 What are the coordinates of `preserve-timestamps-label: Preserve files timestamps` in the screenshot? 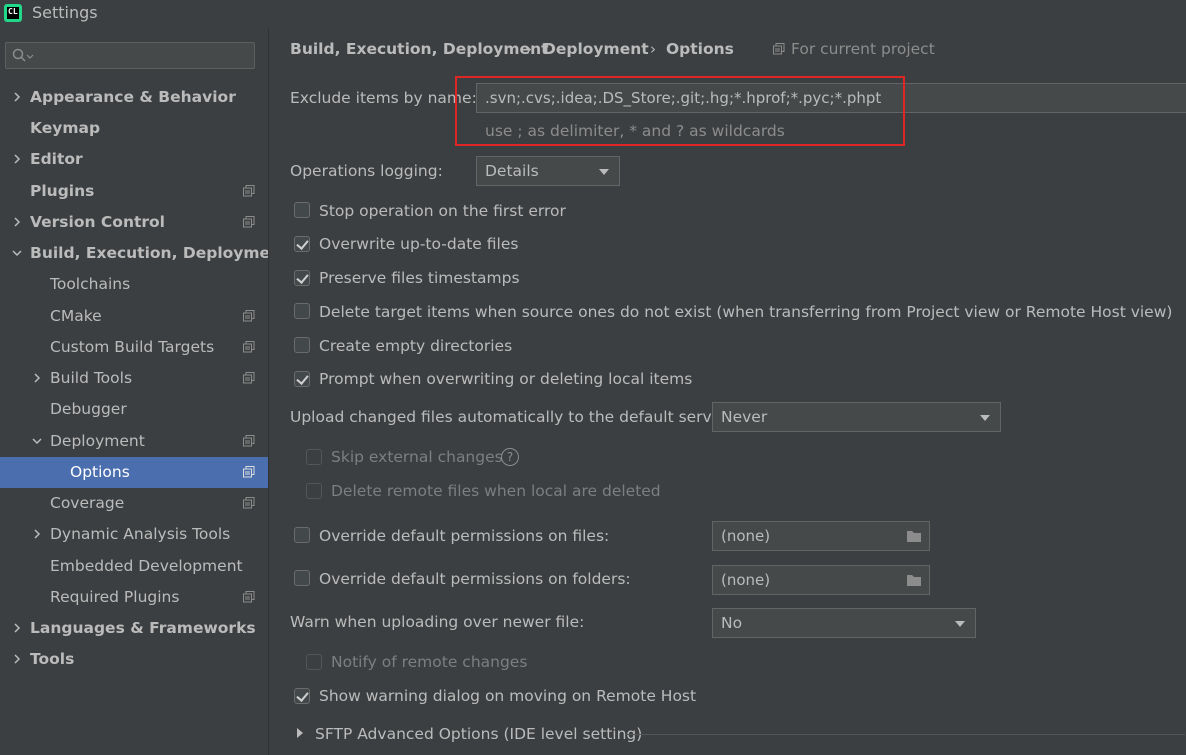 It's located at (419, 278).